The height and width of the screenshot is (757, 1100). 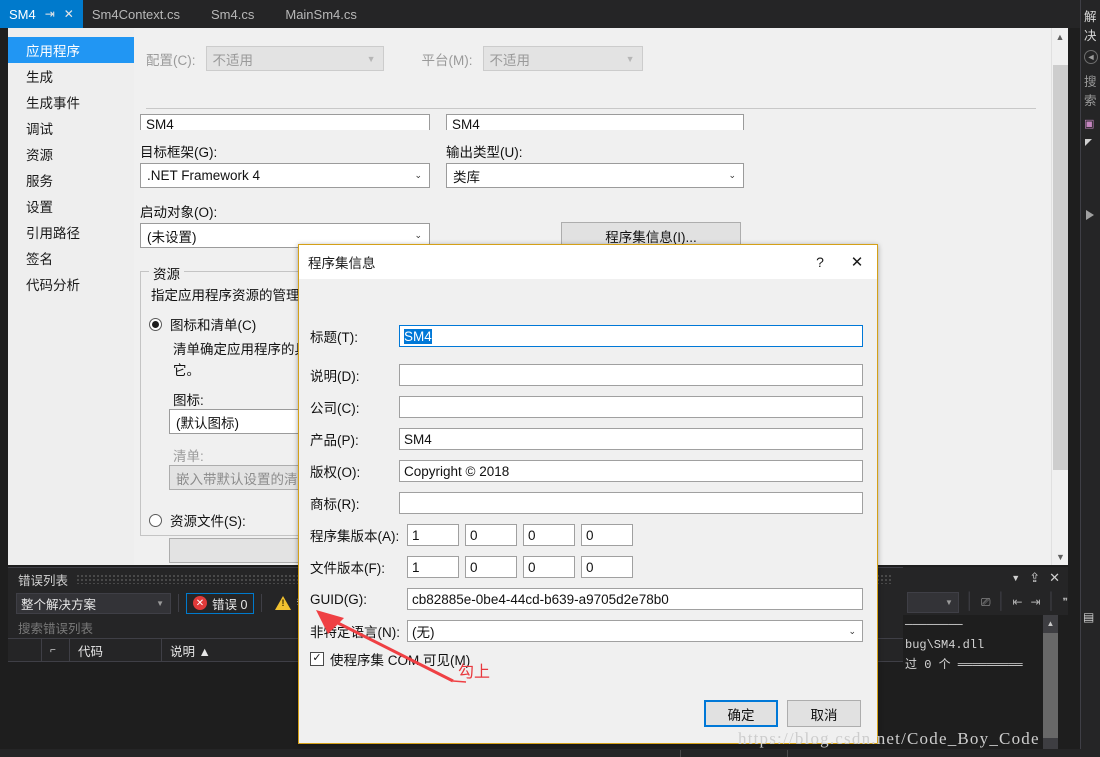 I want to click on tab-mainsm4cs: MainSm4.cs, so click(x=314, y=14).